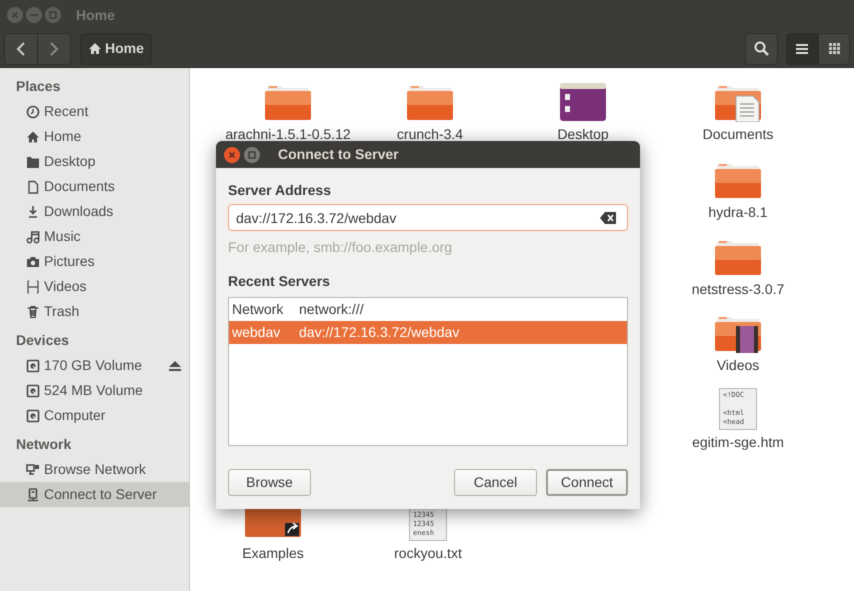 The height and width of the screenshot is (591, 854). What do you see at coordinates (94, 111) in the screenshot?
I see `sidebar-item: Recent` at bounding box center [94, 111].